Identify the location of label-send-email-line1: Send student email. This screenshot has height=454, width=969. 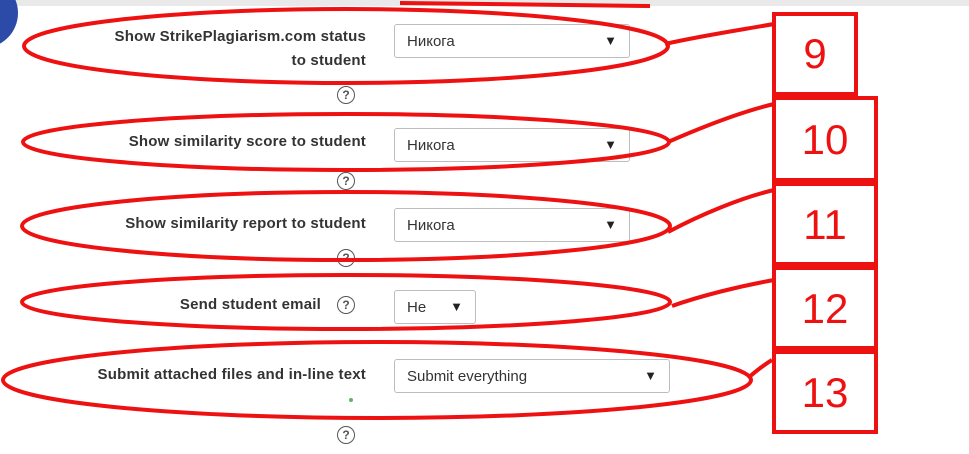
(250, 304).